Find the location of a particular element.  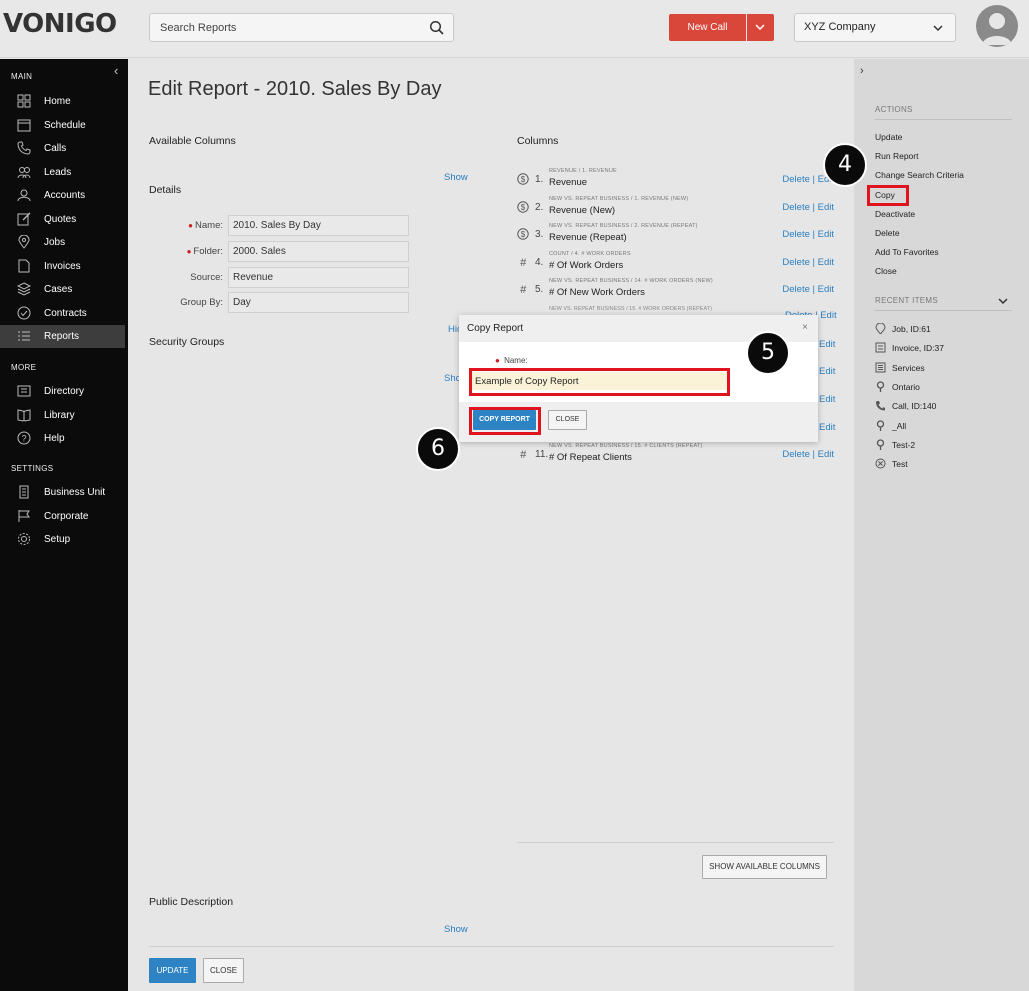

sidebar-item-label: Cases is located at coordinates (58, 289).